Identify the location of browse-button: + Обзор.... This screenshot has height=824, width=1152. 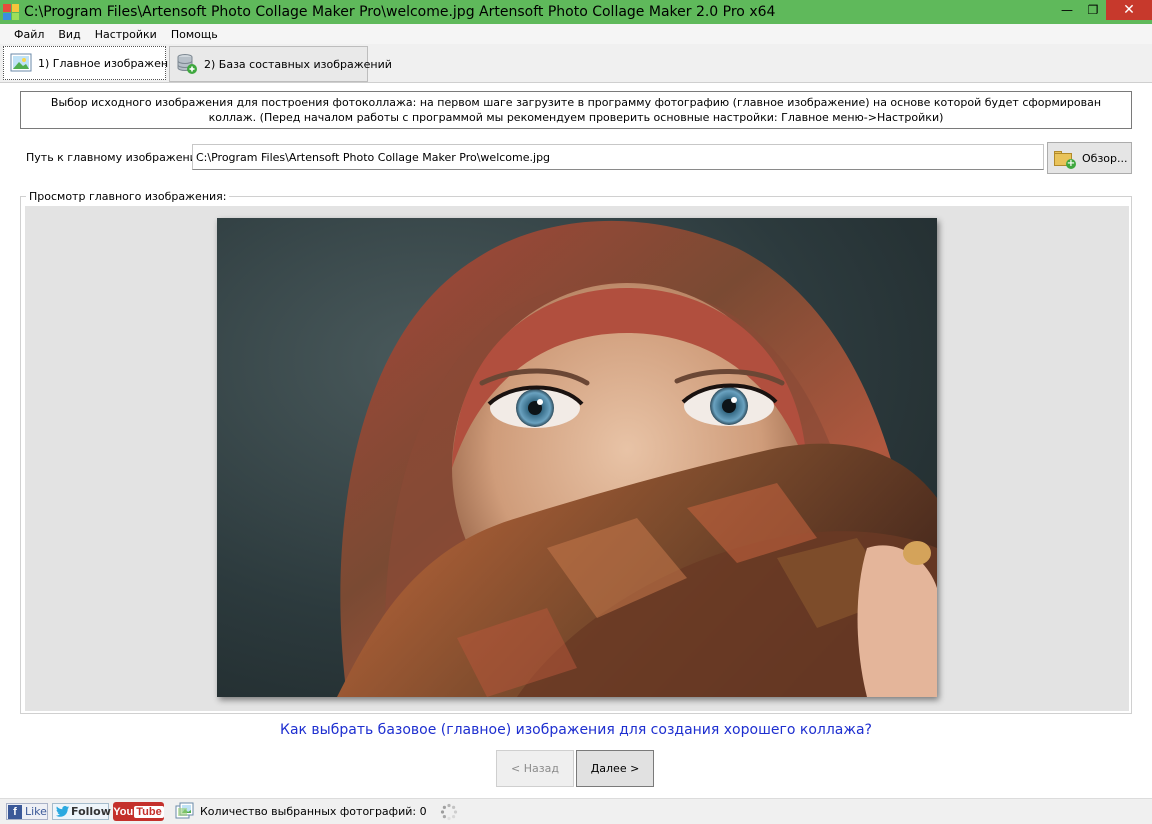
(1089, 158).